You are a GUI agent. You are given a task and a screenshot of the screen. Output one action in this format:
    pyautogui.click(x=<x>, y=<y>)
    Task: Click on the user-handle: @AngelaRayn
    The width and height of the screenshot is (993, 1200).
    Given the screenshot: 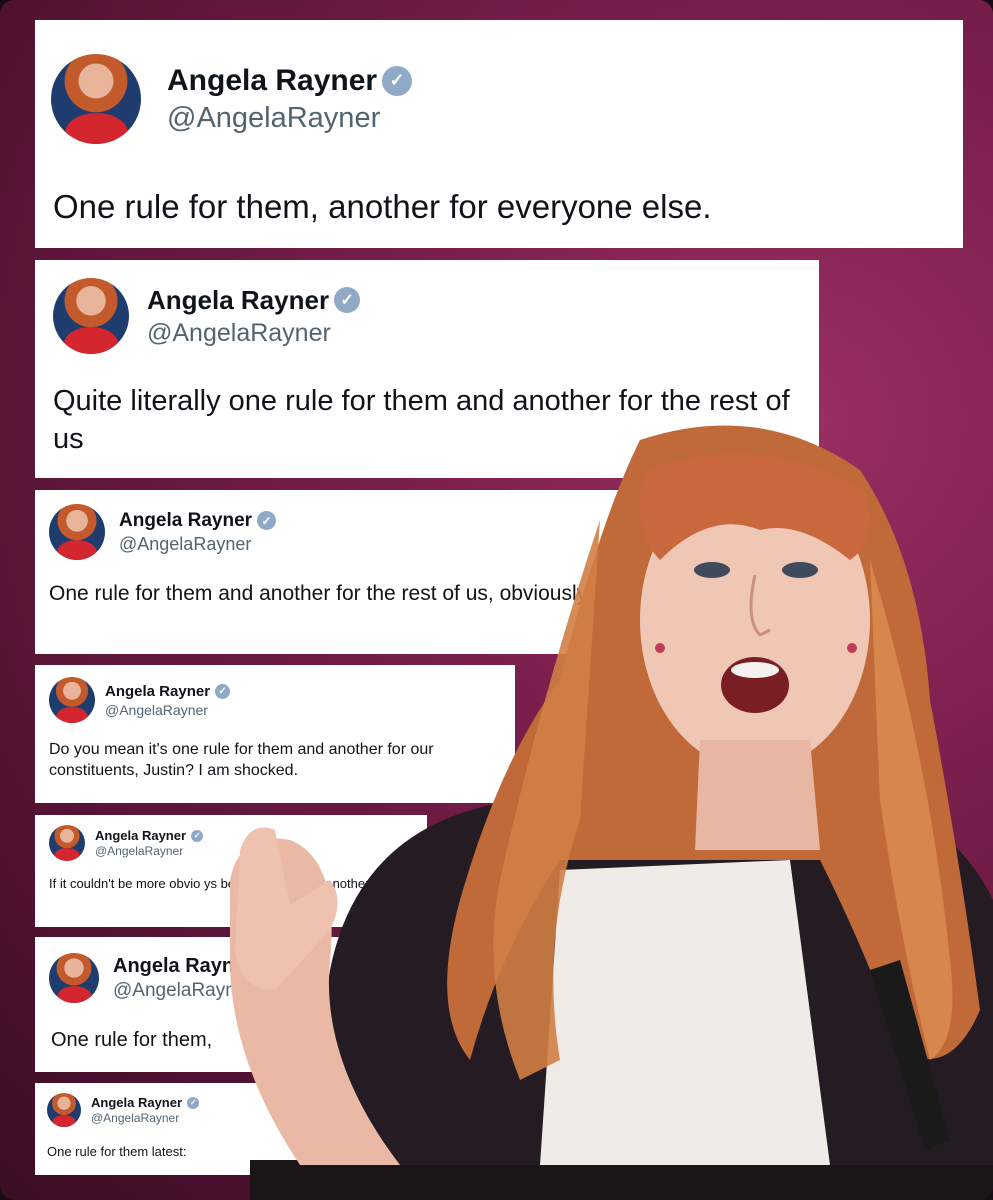 What is the action you would take?
    pyautogui.click(x=174, y=991)
    